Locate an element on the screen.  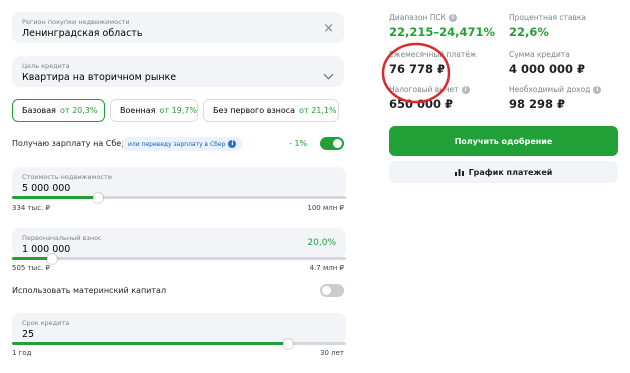
down-payment-label: Первоначальный взнос is located at coordinates (62, 238).